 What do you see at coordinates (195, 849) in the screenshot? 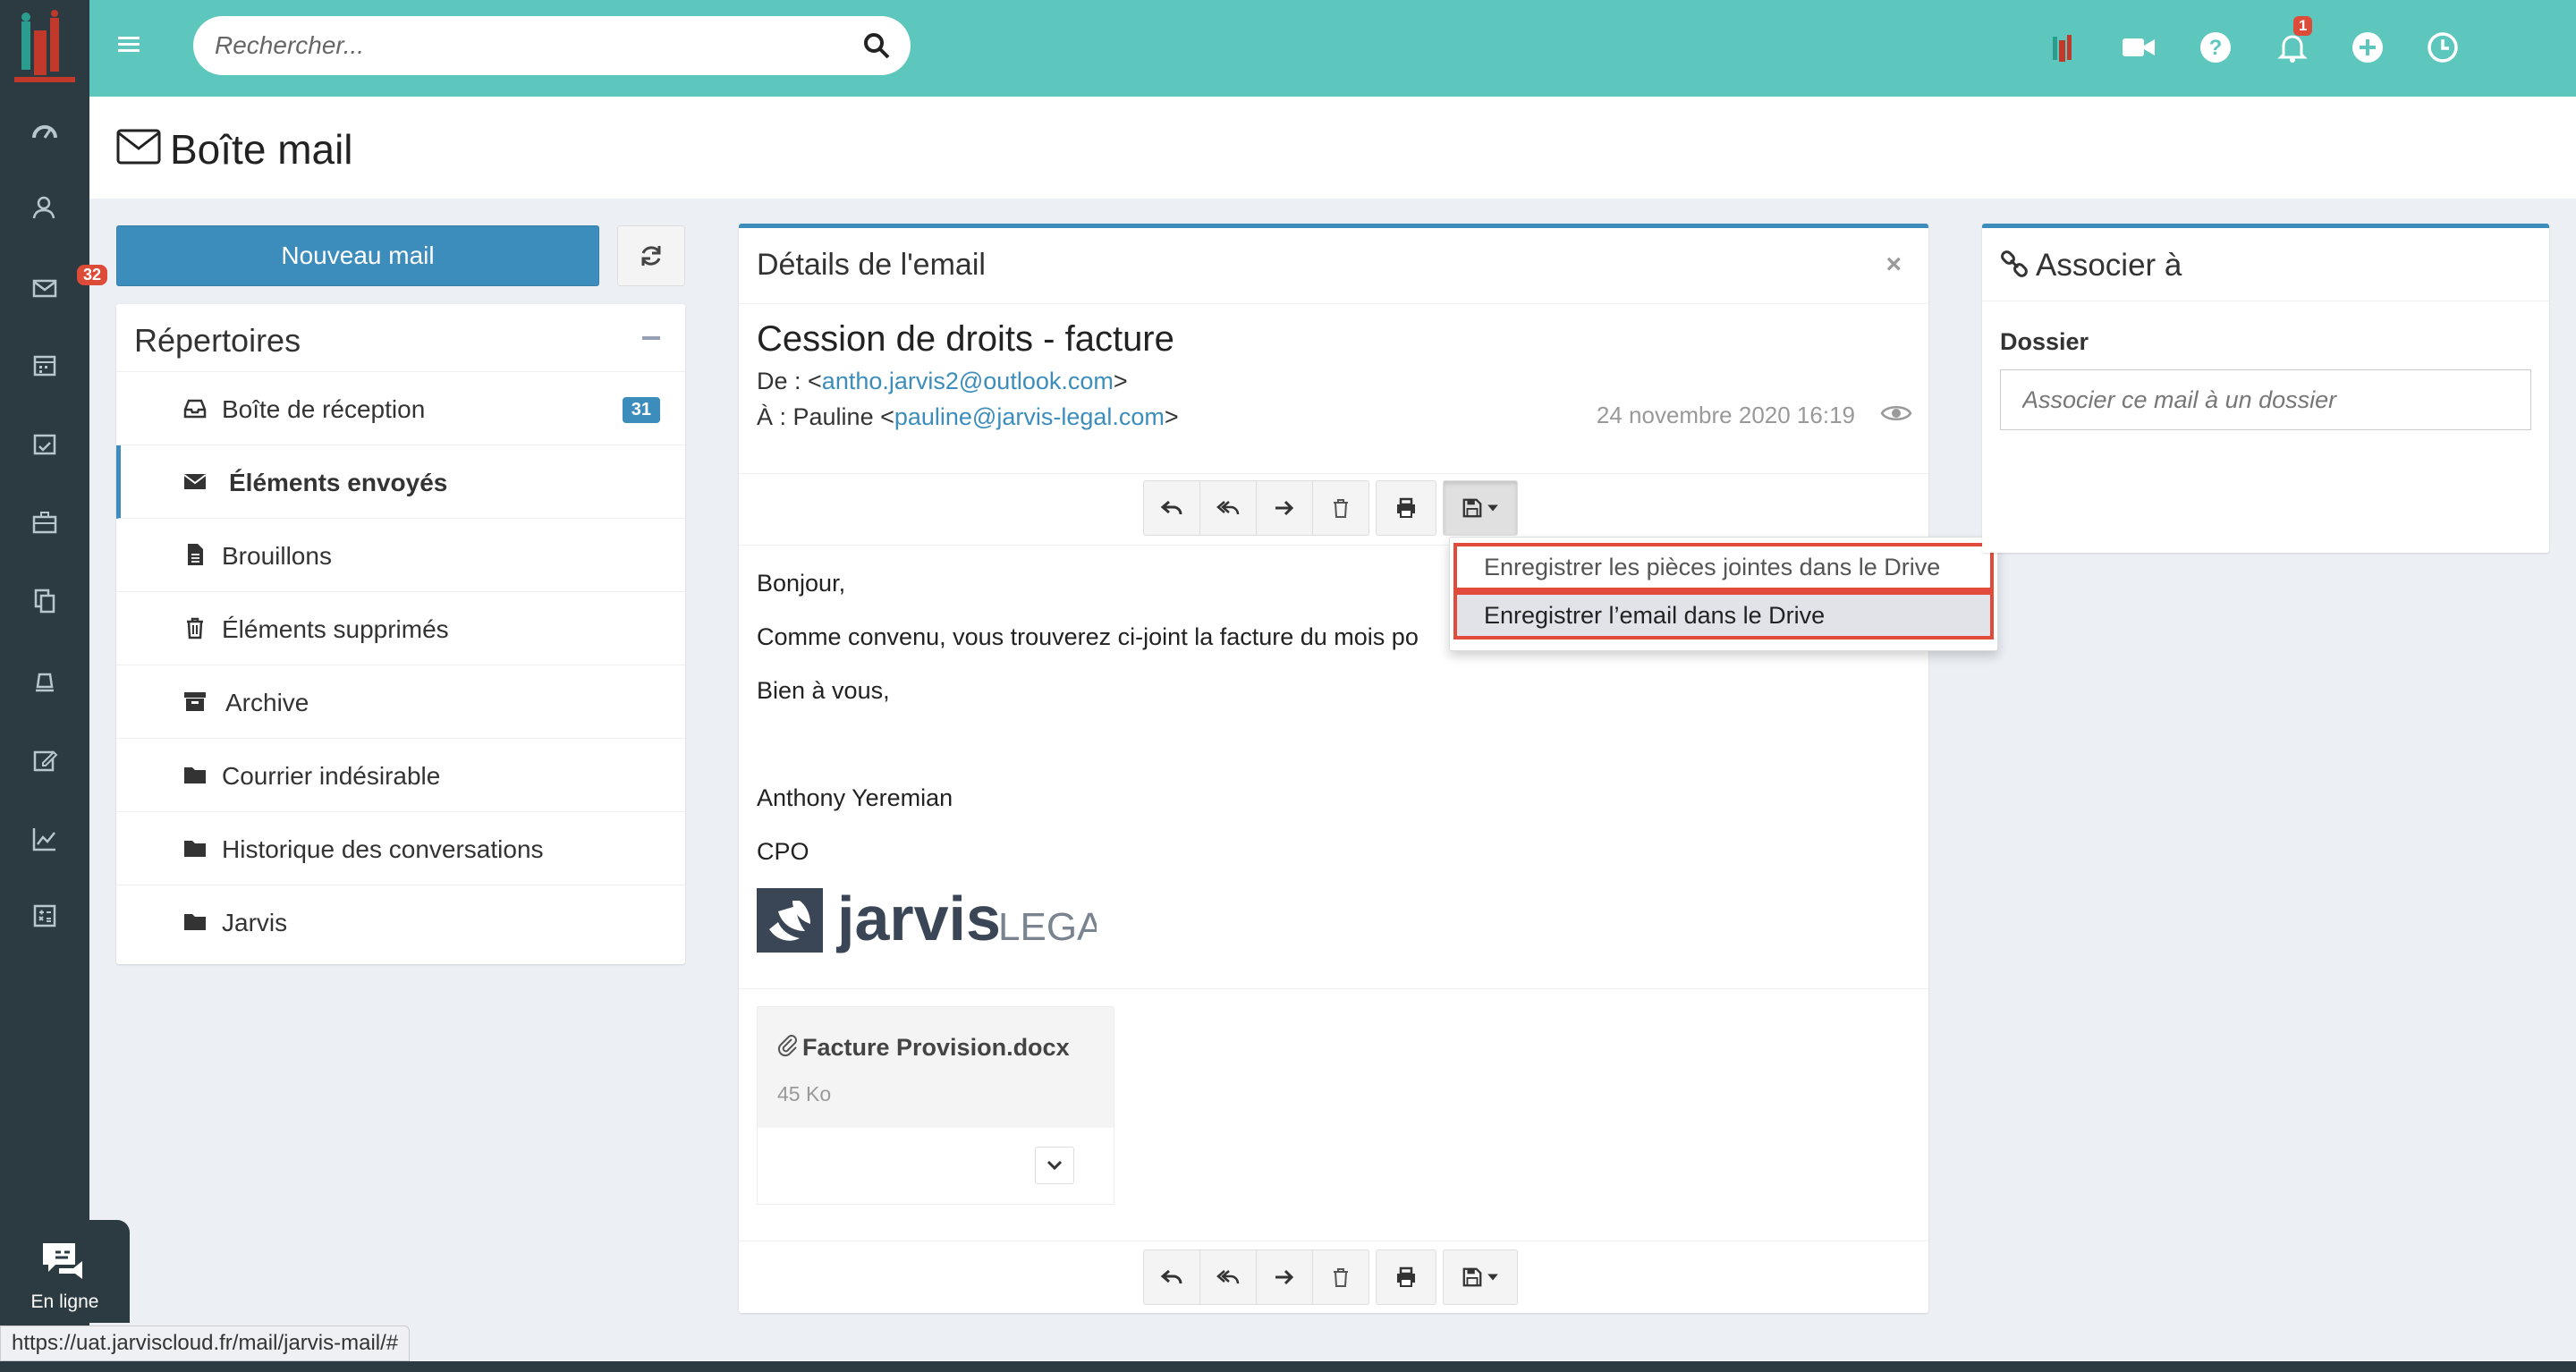
I see `folder-icon` at bounding box center [195, 849].